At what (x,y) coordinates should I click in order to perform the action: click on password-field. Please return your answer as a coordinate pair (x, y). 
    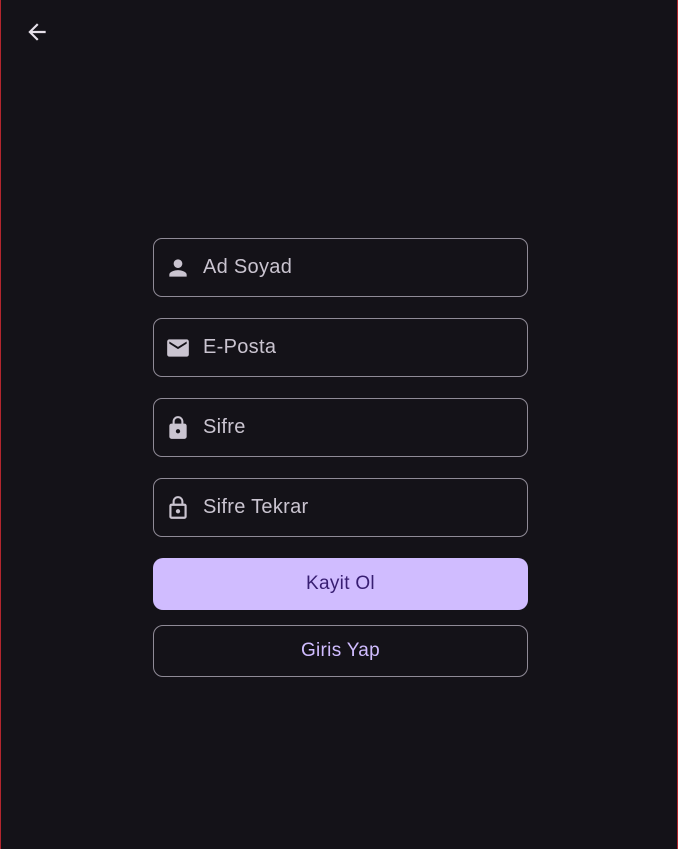
    Looking at the image, I should click on (340, 427).